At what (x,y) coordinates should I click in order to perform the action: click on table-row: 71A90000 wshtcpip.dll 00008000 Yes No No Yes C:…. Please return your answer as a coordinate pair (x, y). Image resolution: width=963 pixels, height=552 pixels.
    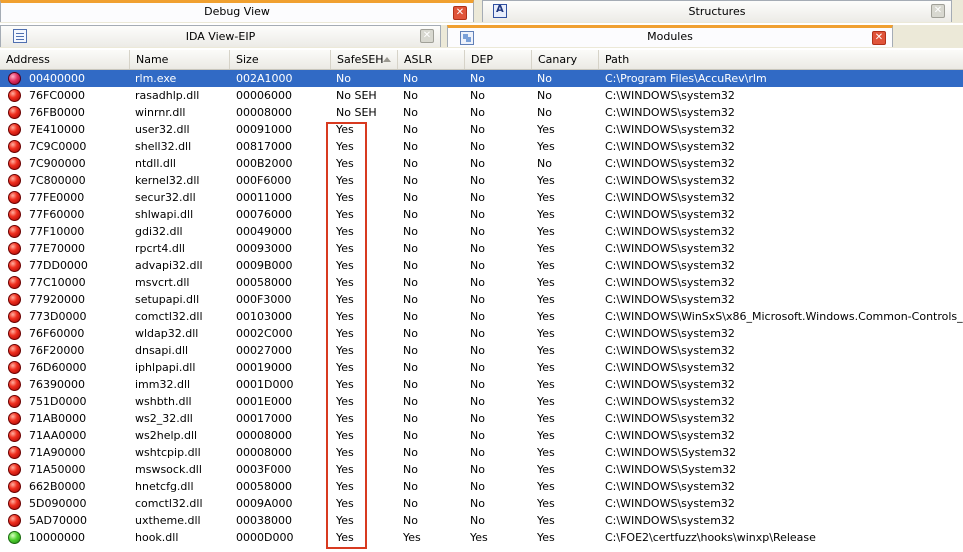
    Looking at the image, I should click on (481, 452).